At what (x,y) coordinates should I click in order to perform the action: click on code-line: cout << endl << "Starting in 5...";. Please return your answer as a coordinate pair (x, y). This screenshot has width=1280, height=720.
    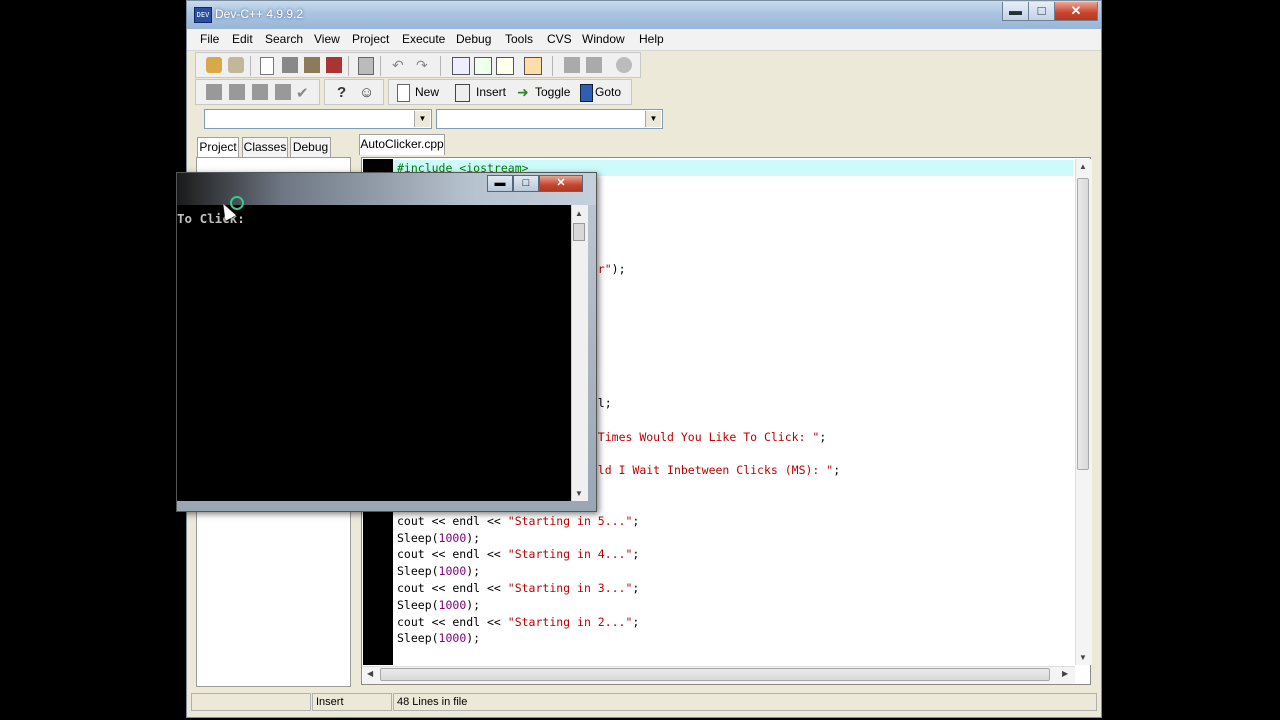
    Looking at the image, I should click on (518, 521).